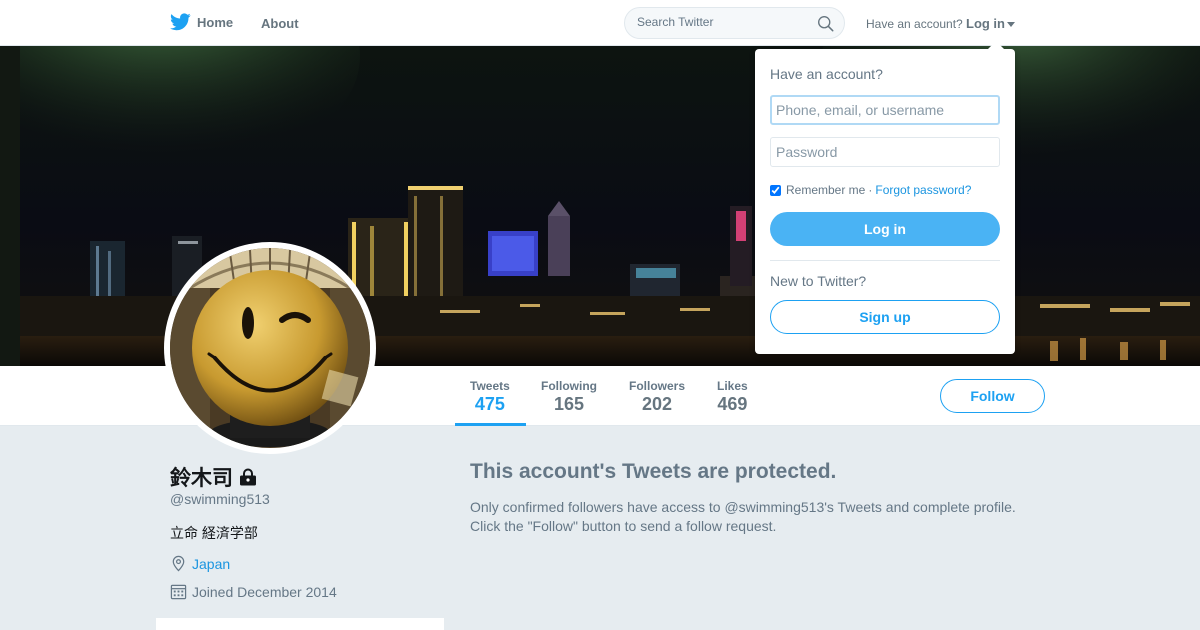 This screenshot has width=1200, height=630. Describe the element at coordinates (264, 591) in the screenshot. I see `joined-text: Joined December 2014` at that location.